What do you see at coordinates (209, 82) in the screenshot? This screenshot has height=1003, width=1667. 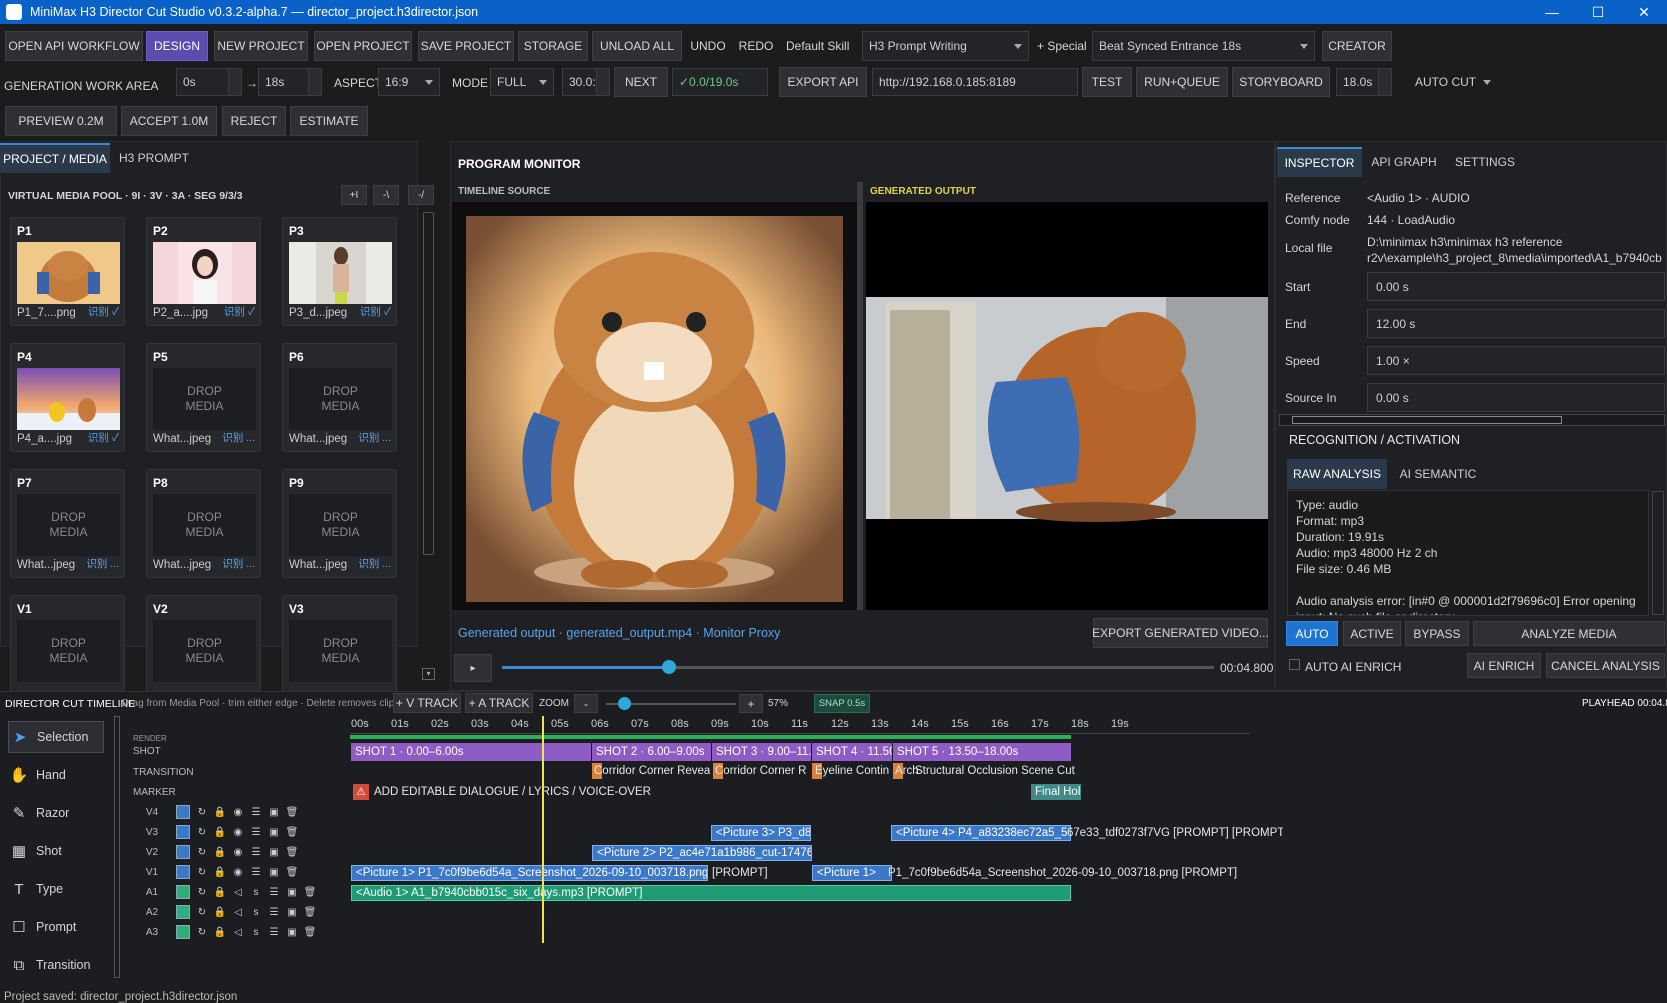 I see `work-area-start-field: 0s` at bounding box center [209, 82].